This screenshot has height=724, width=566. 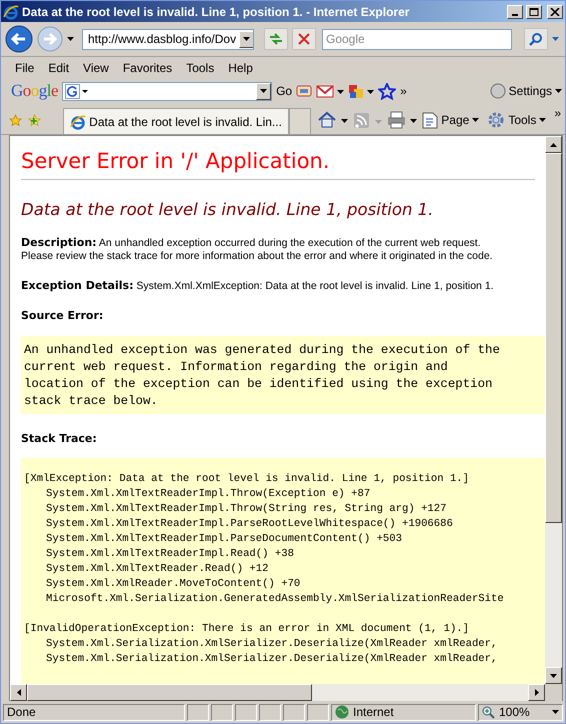 What do you see at coordinates (35, 120) in the screenshot?
I see `add-favorite-icon` at bounding box center [35, 120].